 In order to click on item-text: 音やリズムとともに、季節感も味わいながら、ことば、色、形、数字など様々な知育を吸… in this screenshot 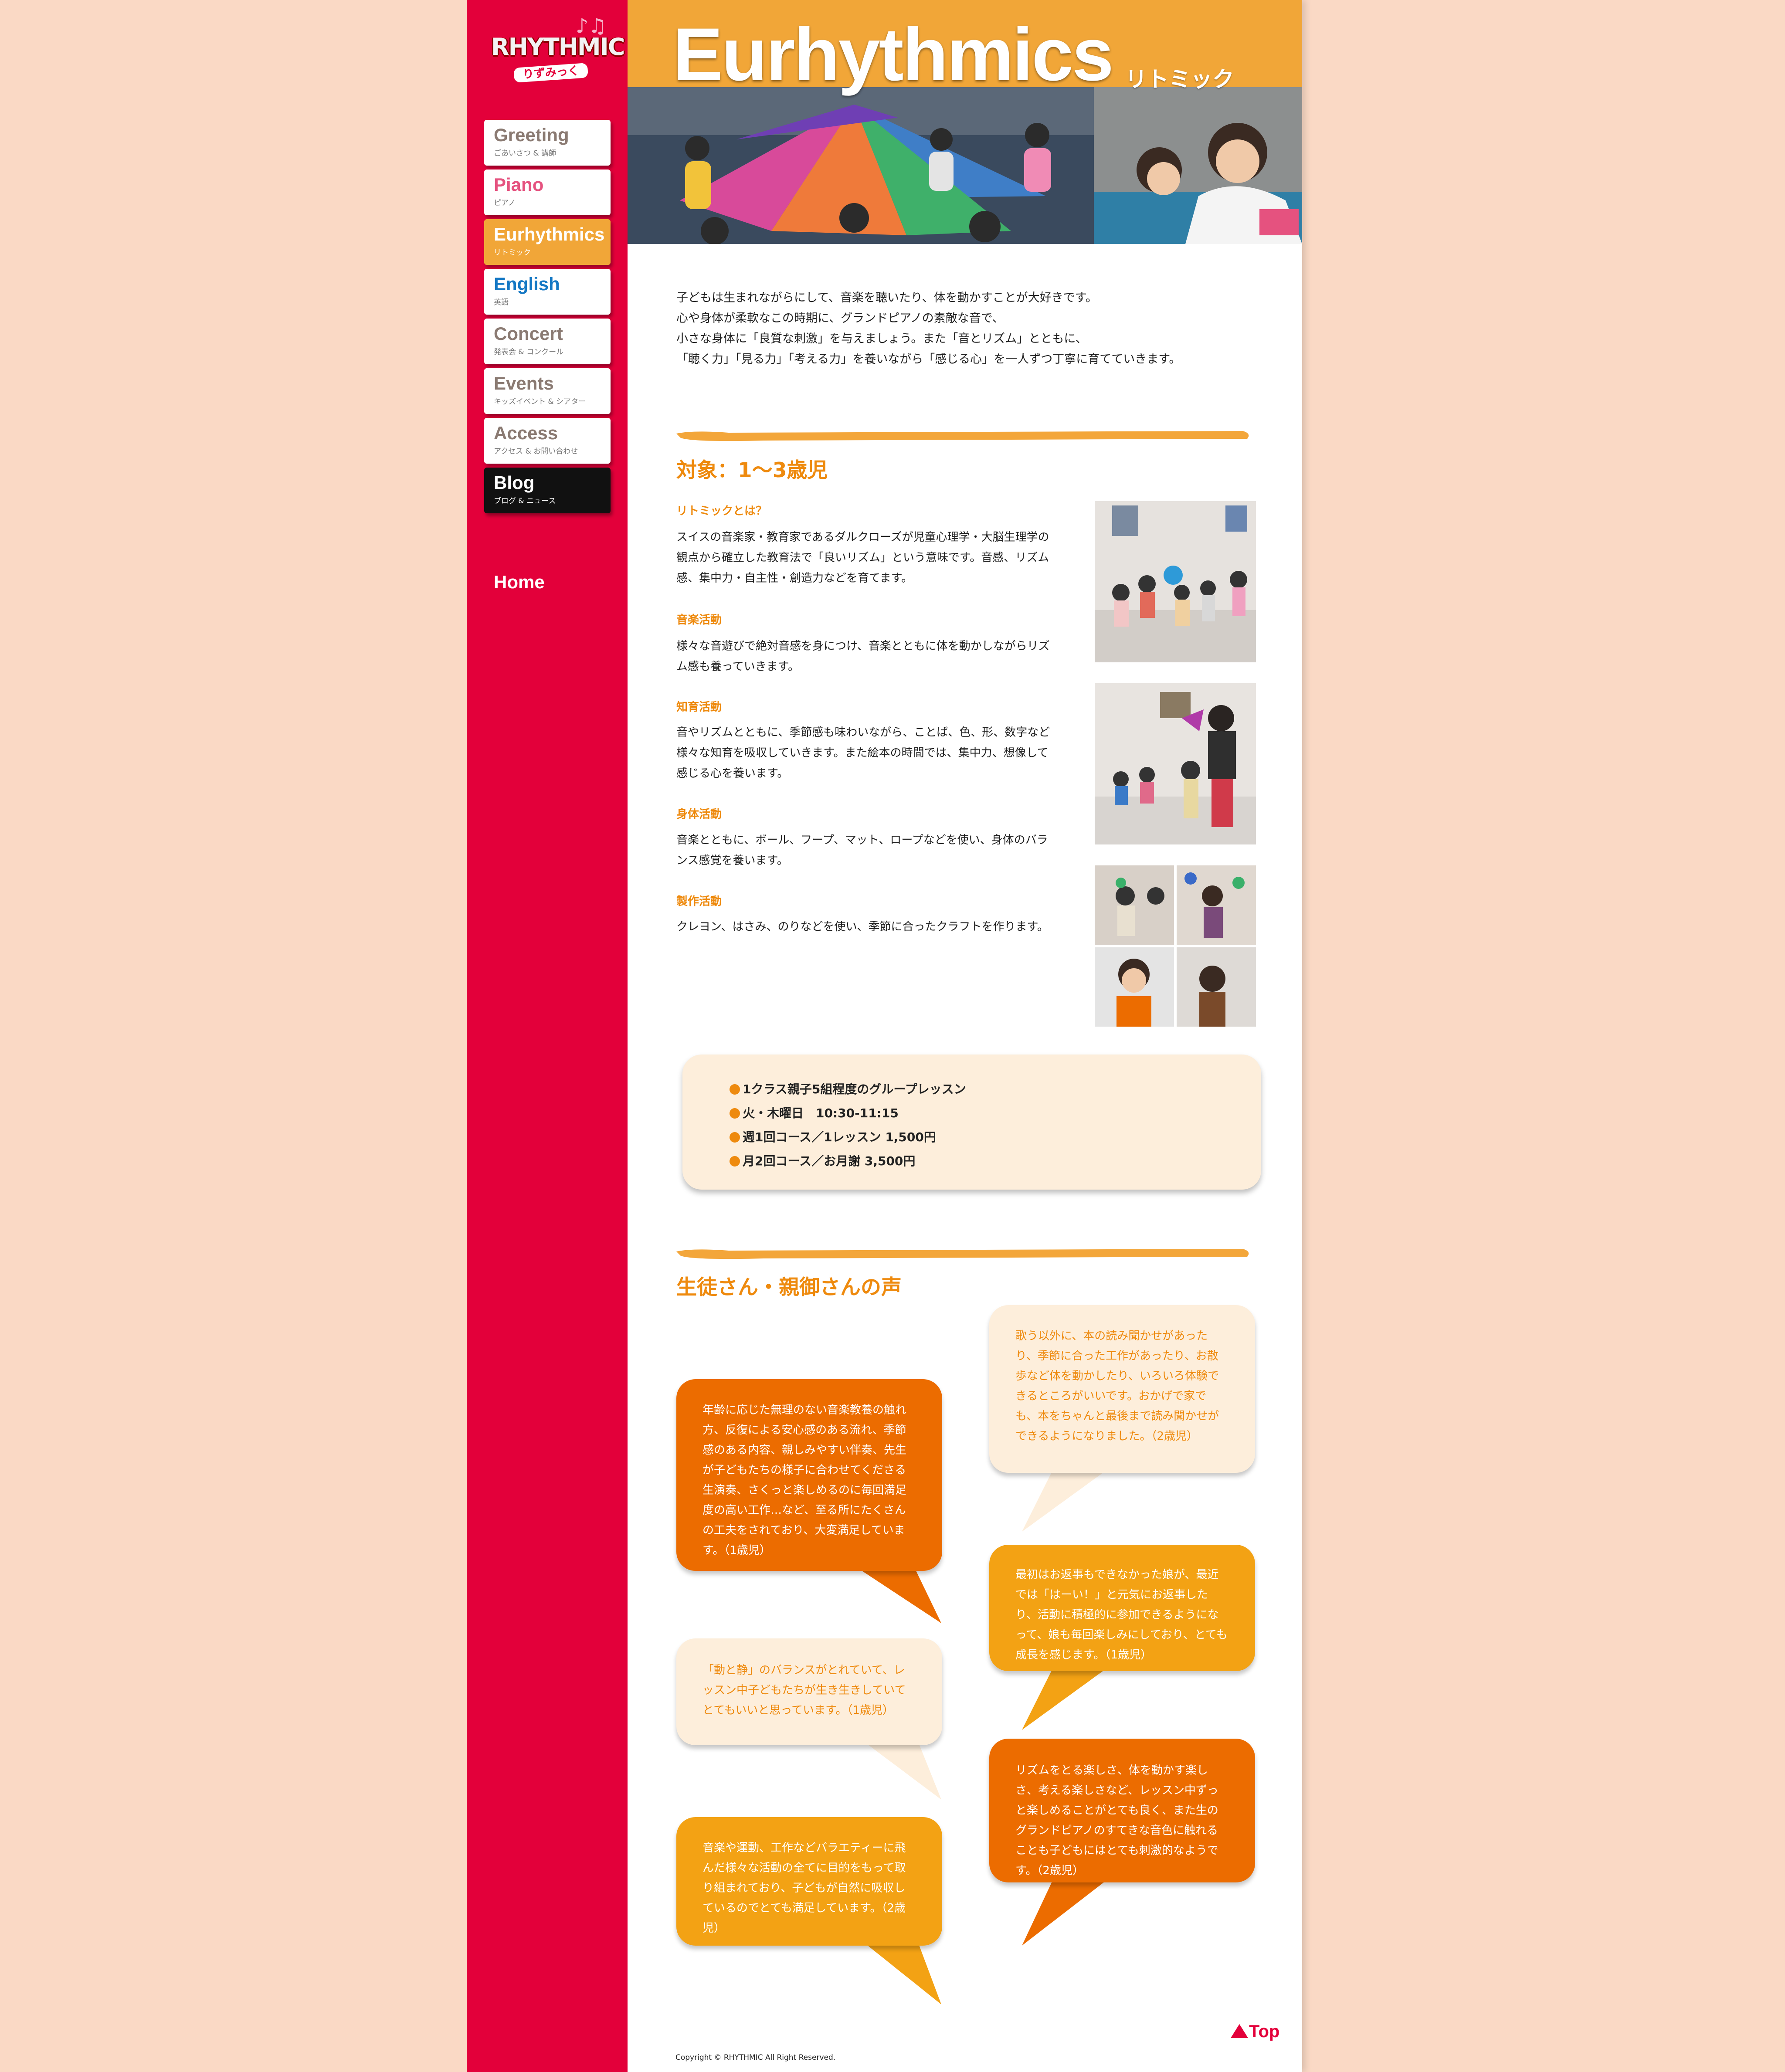, I will do `click(863, 753)`.